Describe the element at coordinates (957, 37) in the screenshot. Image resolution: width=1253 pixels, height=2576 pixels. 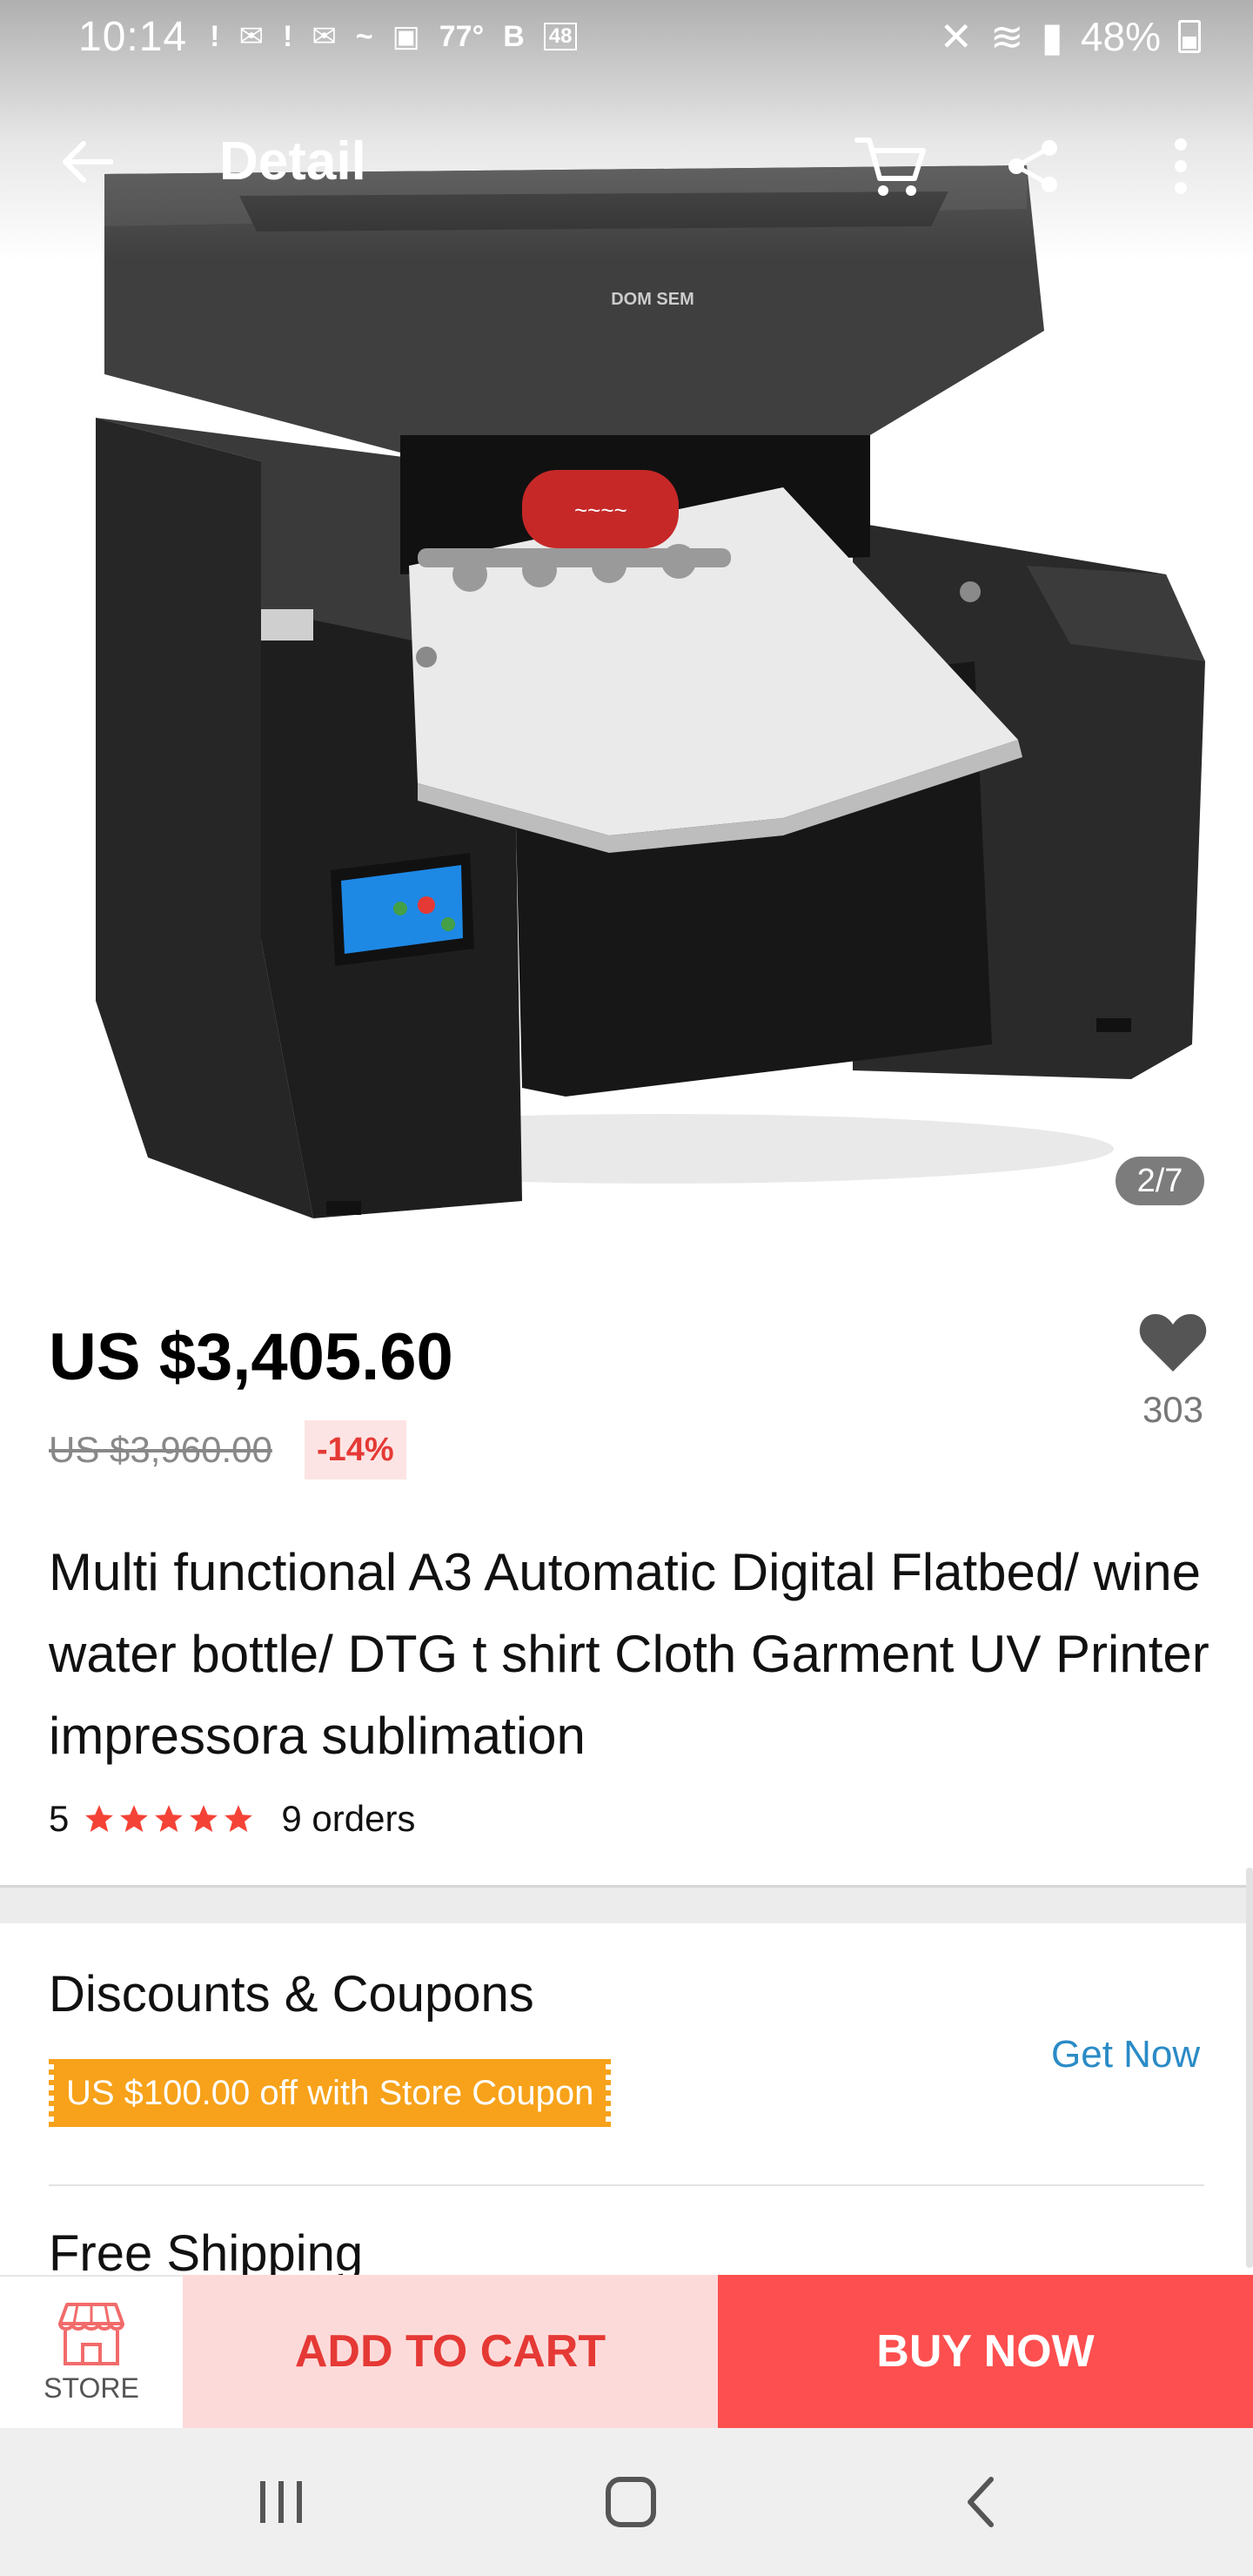
I see `mute-icon: ✕` at that location.